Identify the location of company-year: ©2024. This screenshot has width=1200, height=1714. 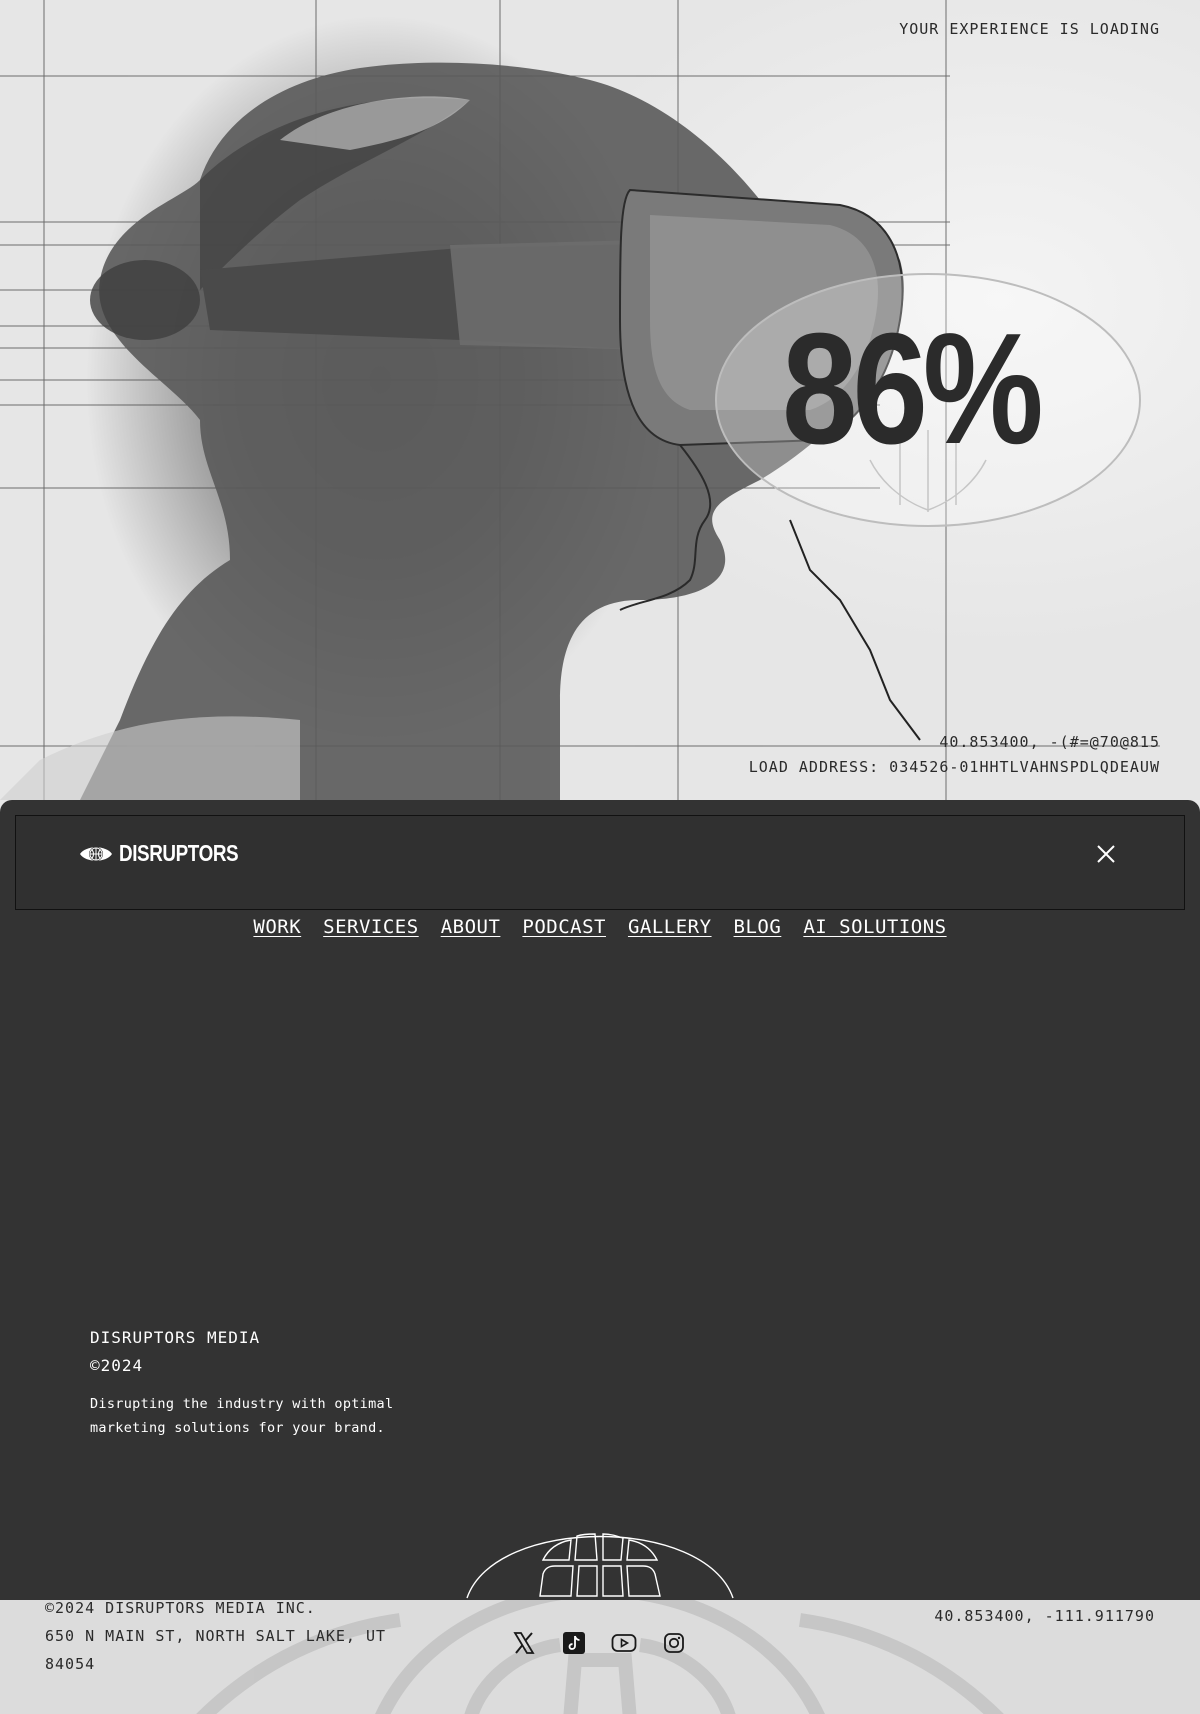
(117, 1365).